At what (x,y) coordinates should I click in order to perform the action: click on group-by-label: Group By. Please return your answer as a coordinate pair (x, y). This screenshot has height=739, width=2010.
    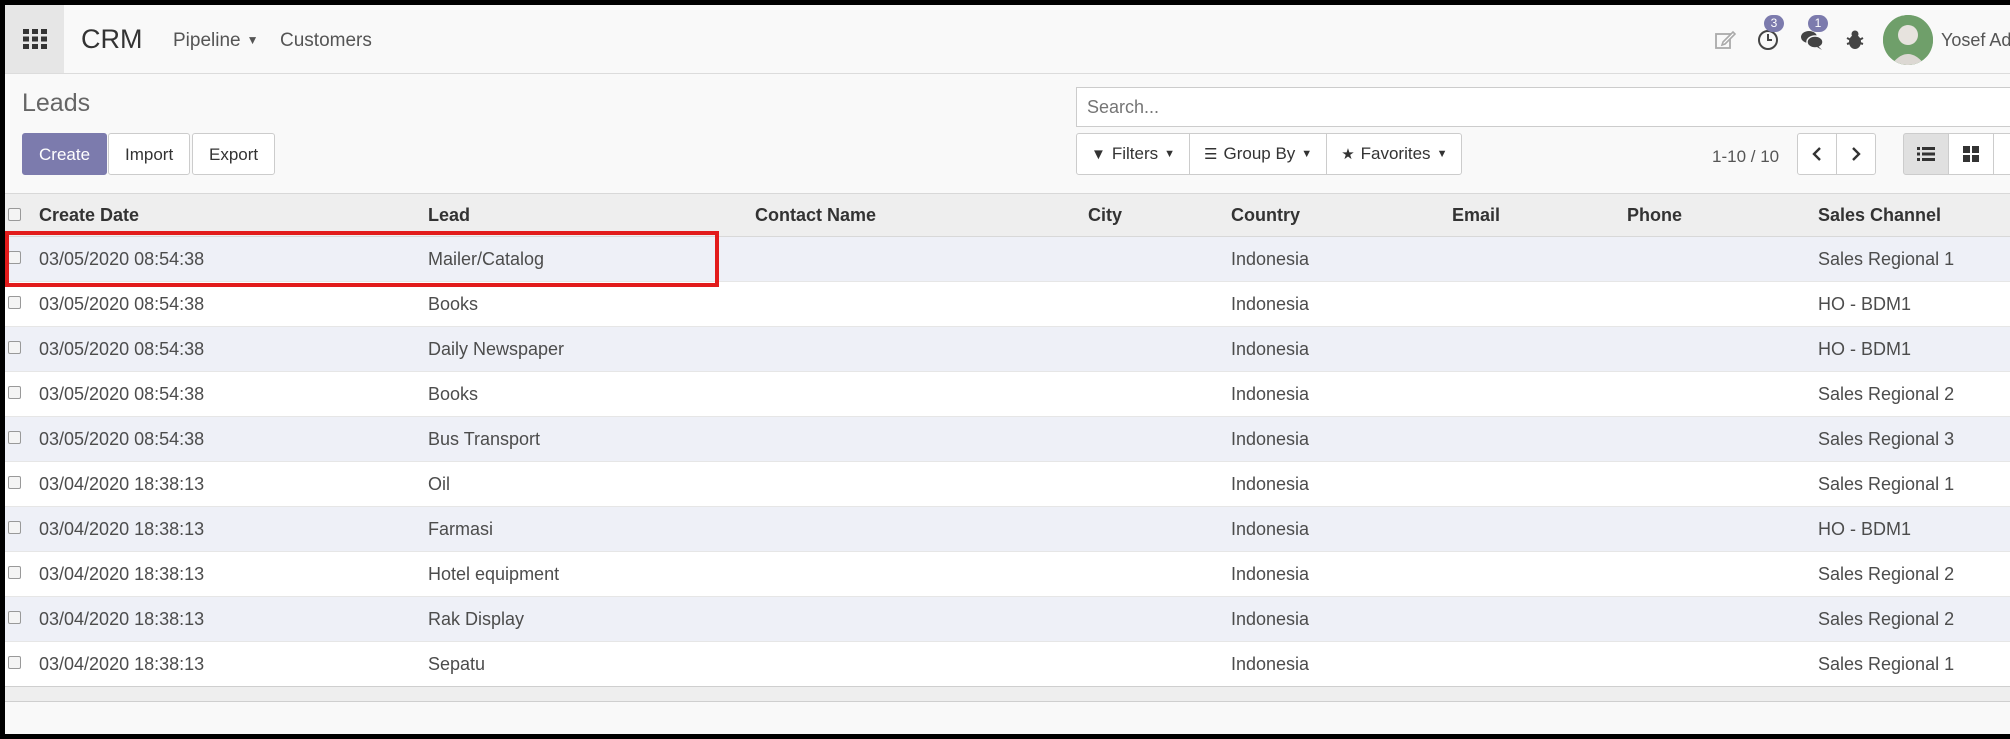
    Looking at the image, I should click on (1259, 153).